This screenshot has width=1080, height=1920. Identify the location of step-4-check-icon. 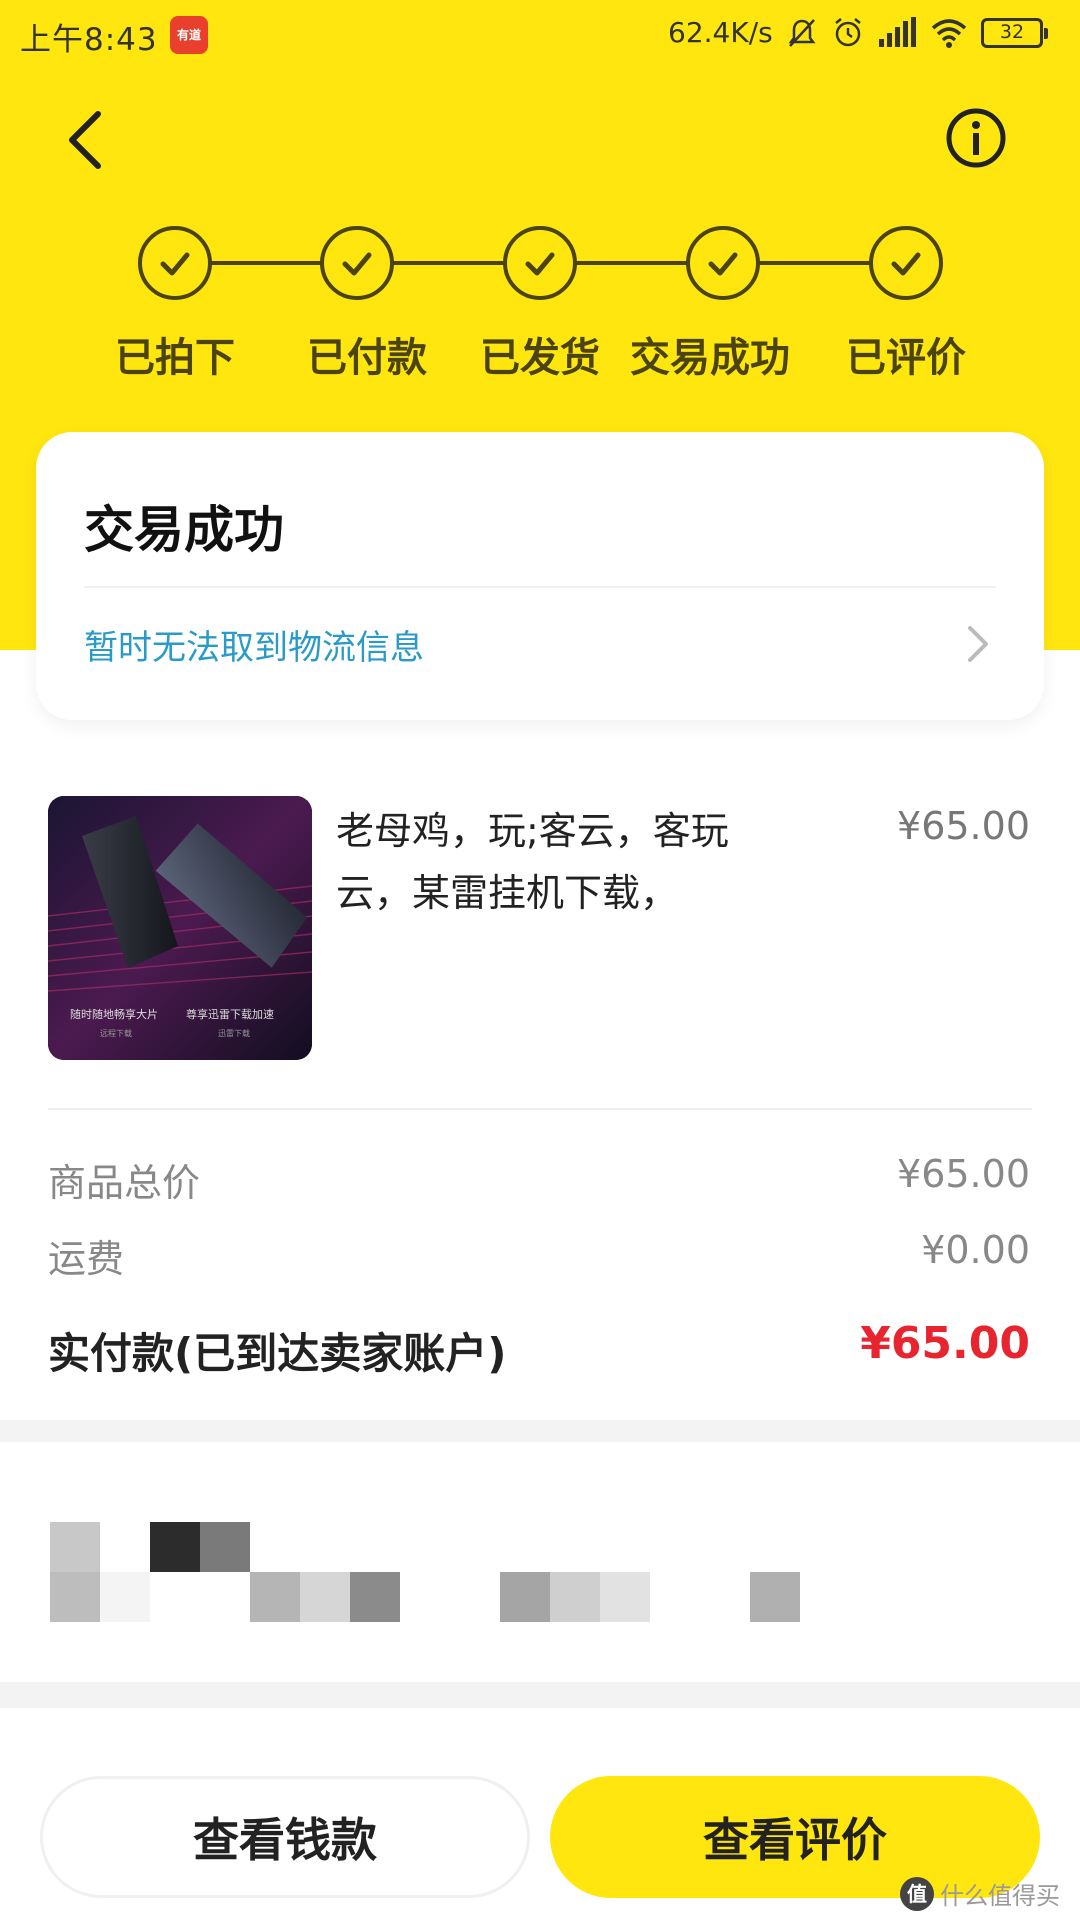
(723, 263).